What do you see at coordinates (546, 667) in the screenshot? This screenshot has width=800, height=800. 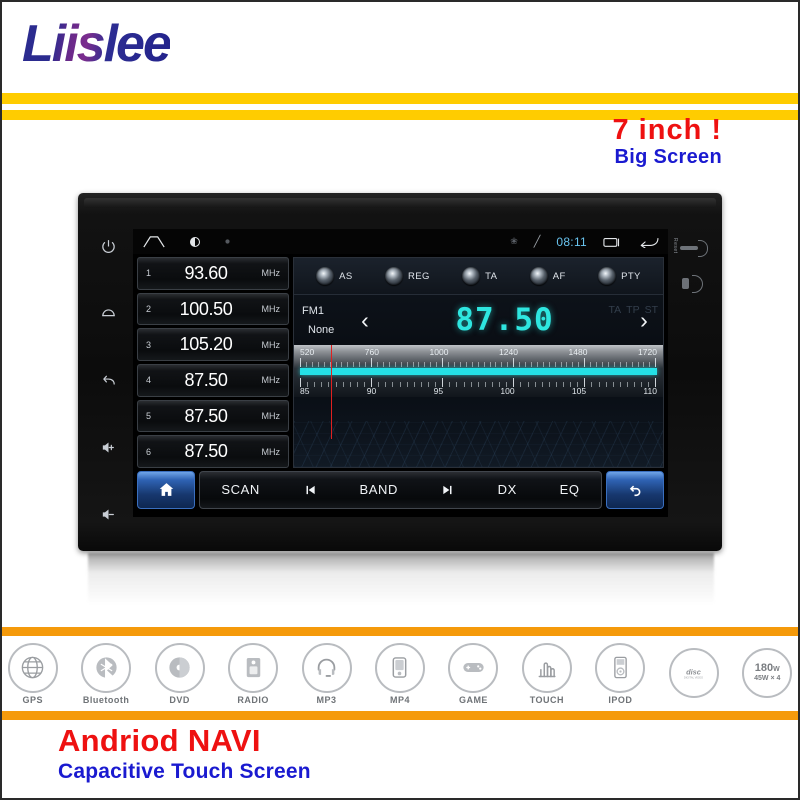 I see `hand-touch-icon` at bounding box center [546, 667].